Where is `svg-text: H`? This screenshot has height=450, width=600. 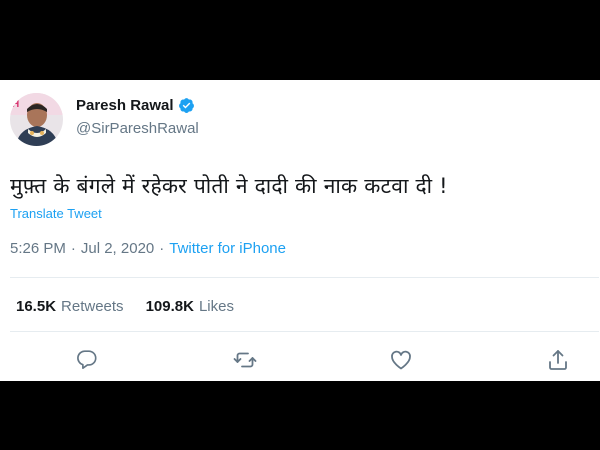
svg-text: H is located at coordinates (15, 104).